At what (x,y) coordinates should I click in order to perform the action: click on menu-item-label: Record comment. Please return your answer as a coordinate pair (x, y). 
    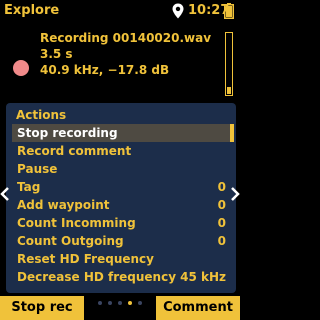
    Looking at the image, I should click on (74, 151).